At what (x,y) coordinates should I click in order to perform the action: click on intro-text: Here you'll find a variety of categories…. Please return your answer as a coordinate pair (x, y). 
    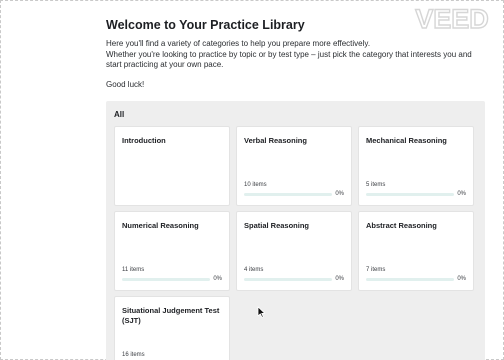
    Looking at the image, I should click on (296, 64).